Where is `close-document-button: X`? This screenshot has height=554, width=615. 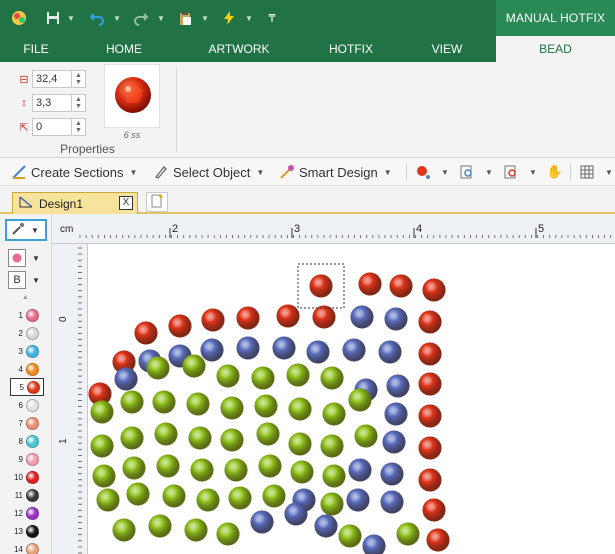 close-document-button: X is located at coordinates (126, 203).